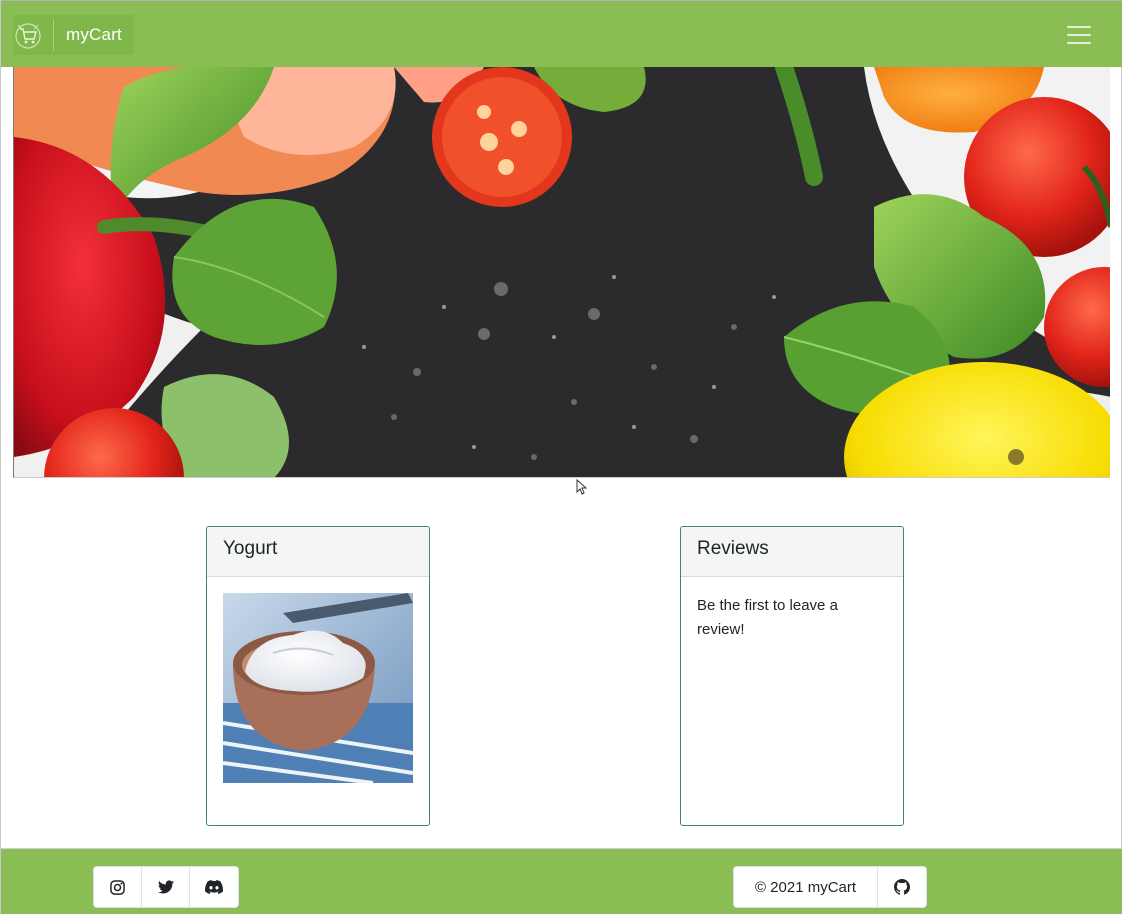  I want to click on copyright-text: © 2021 myCart, so click(806, 887).